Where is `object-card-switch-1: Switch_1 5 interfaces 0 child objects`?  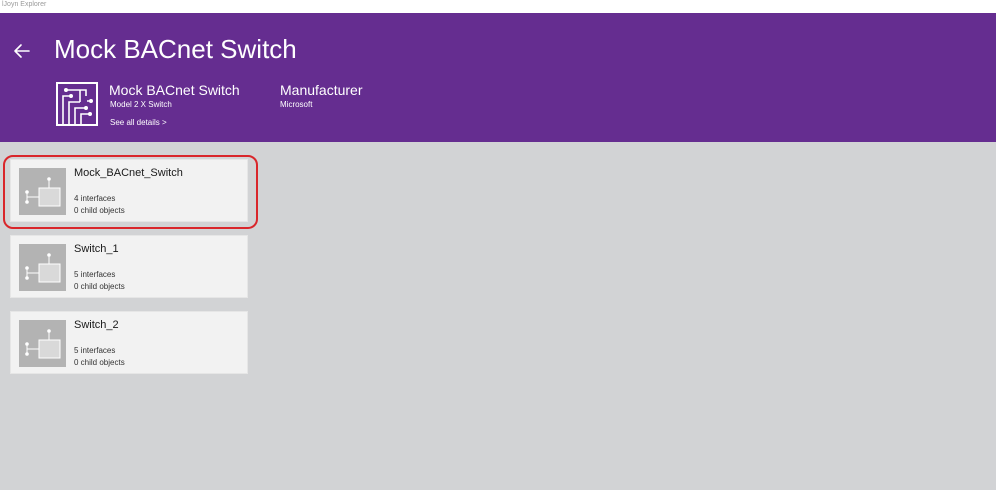
object-card-switch-1: Switch_1 5 interfaces 0 child objects is located at coordinates (129, 266).